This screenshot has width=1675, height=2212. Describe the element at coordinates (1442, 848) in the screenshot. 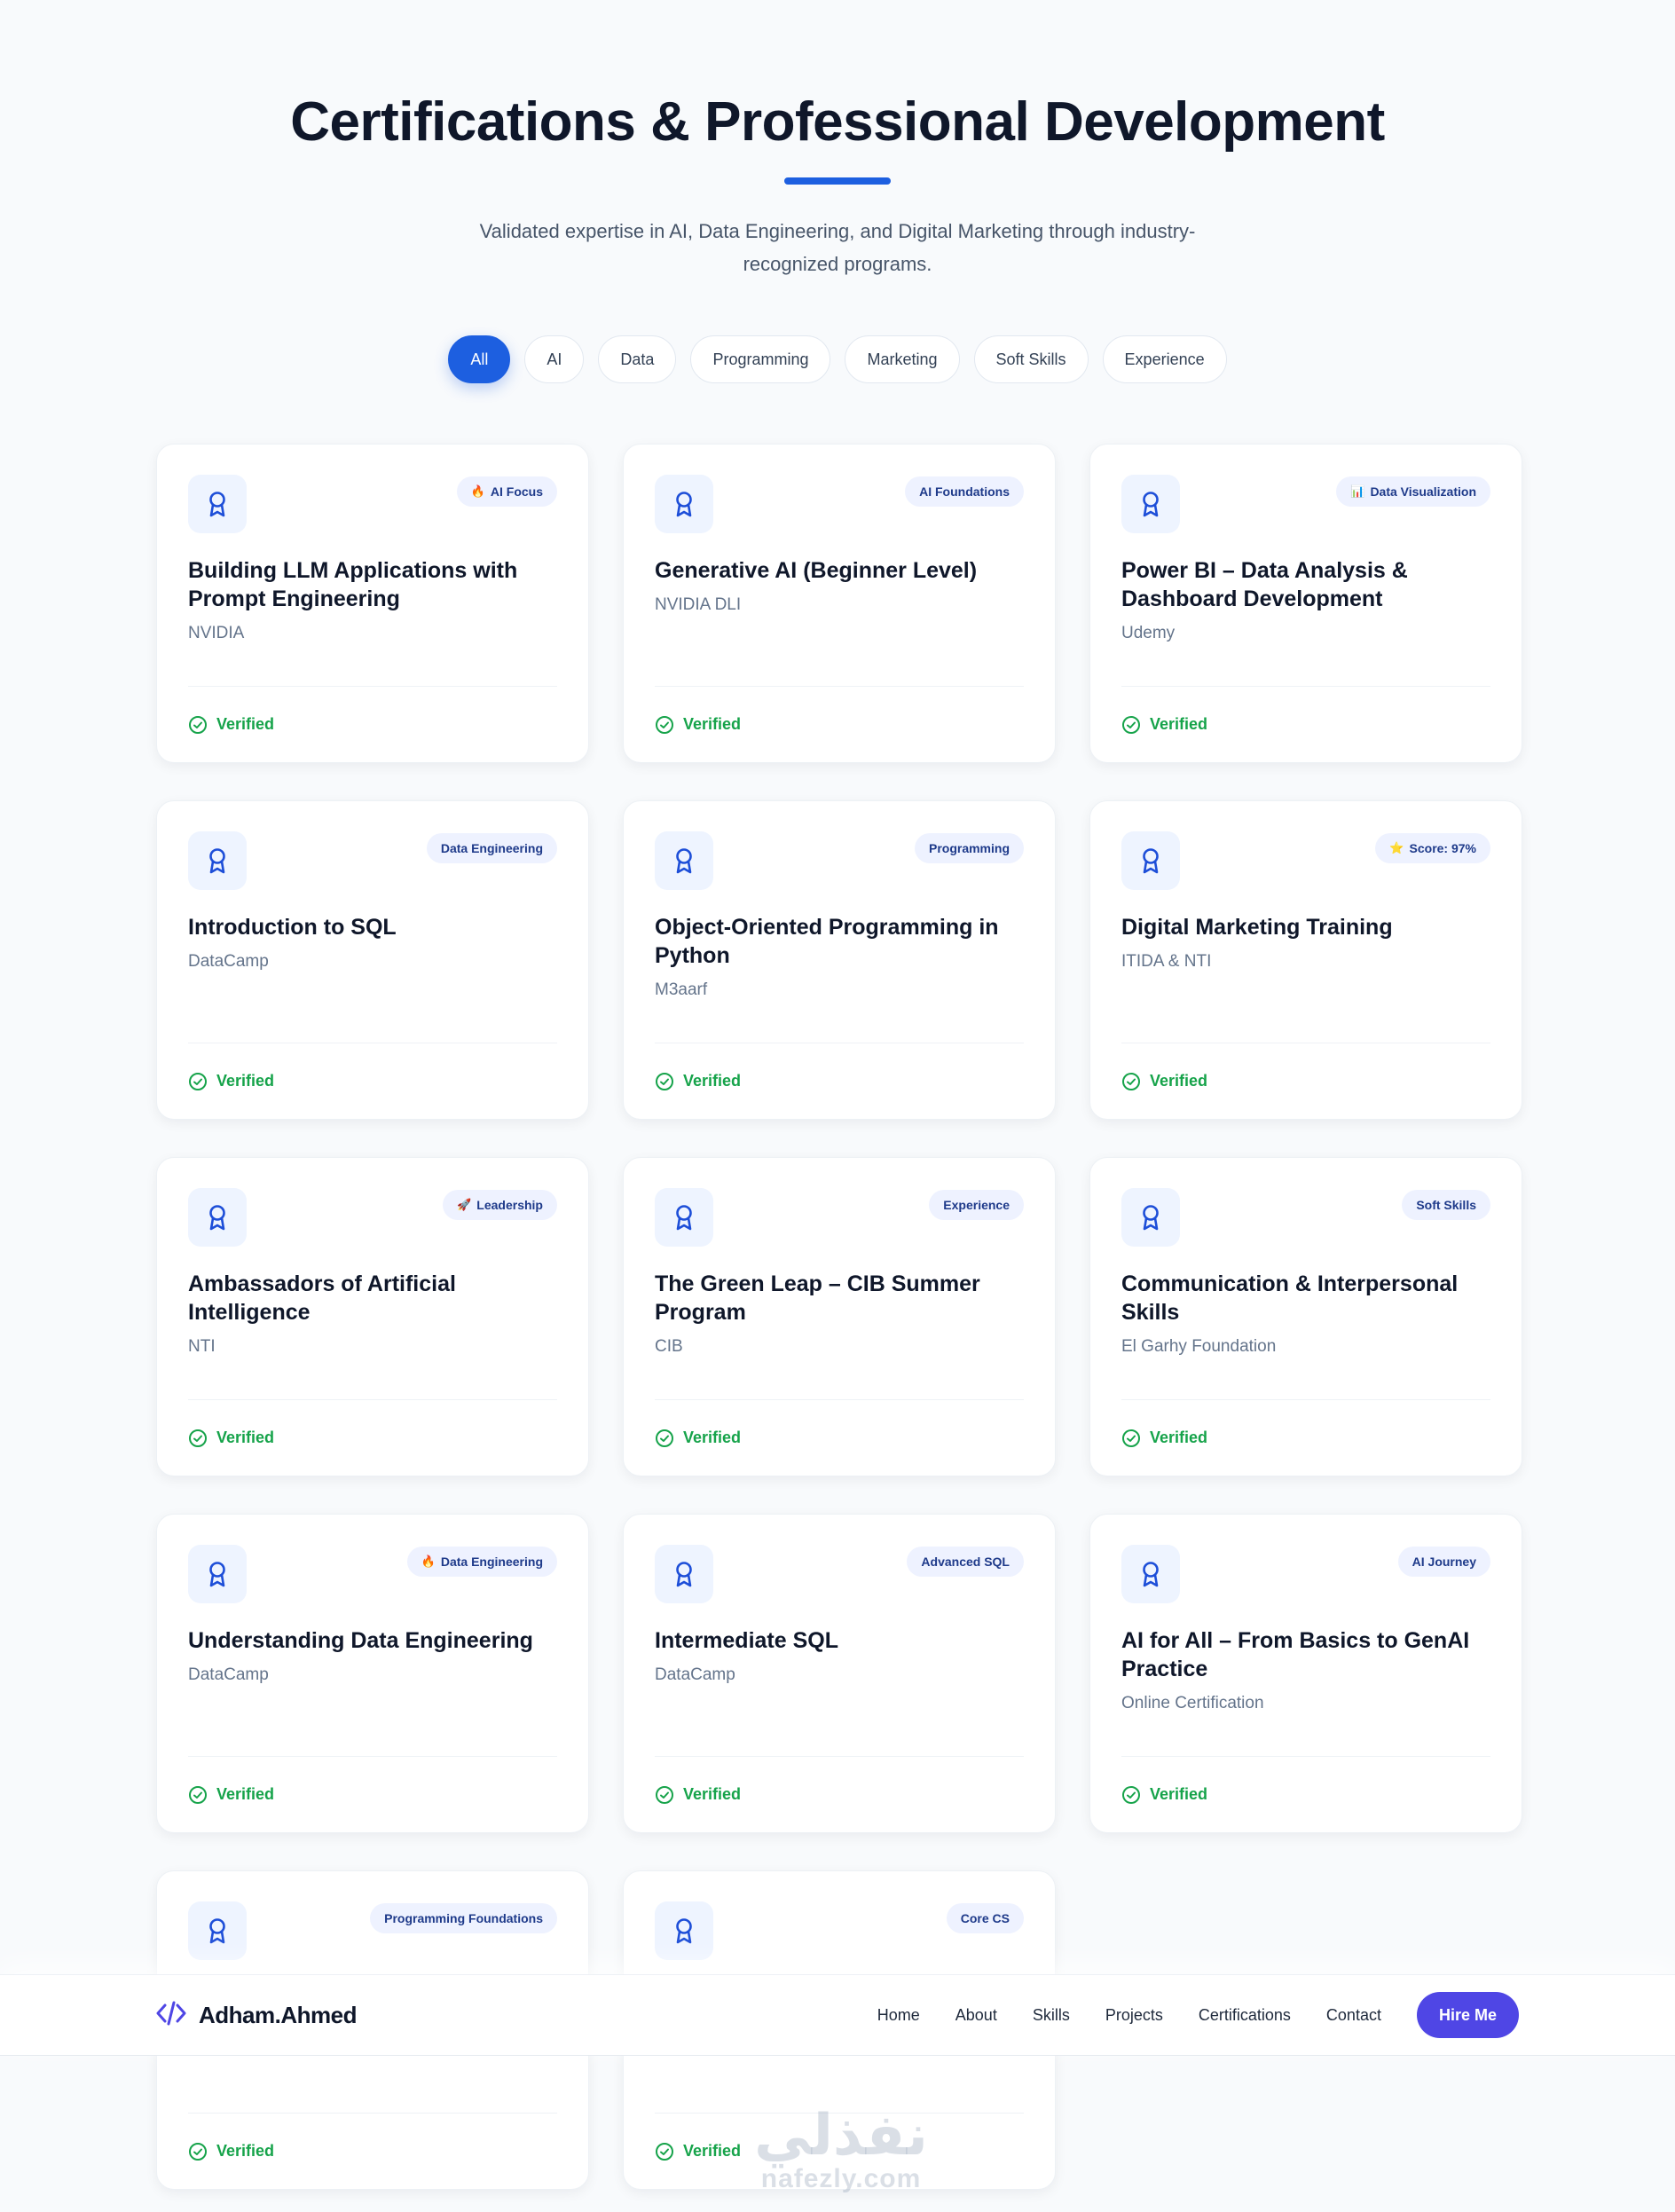

I see `tag-label: Score: 97%` at that location.